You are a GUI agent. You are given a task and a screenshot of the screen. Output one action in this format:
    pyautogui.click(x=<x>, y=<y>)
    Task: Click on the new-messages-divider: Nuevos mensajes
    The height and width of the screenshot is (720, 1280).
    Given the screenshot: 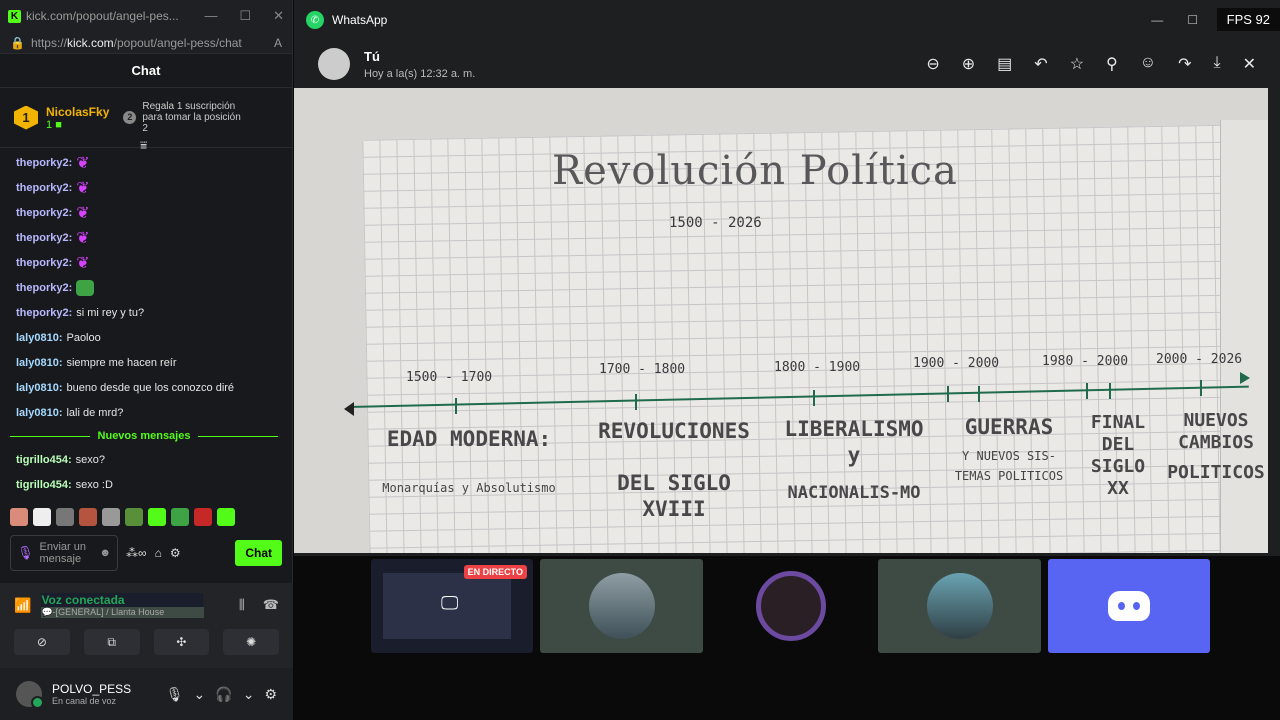 What is the action you would take?
    pyautogui.click(x=144, y=436)
    